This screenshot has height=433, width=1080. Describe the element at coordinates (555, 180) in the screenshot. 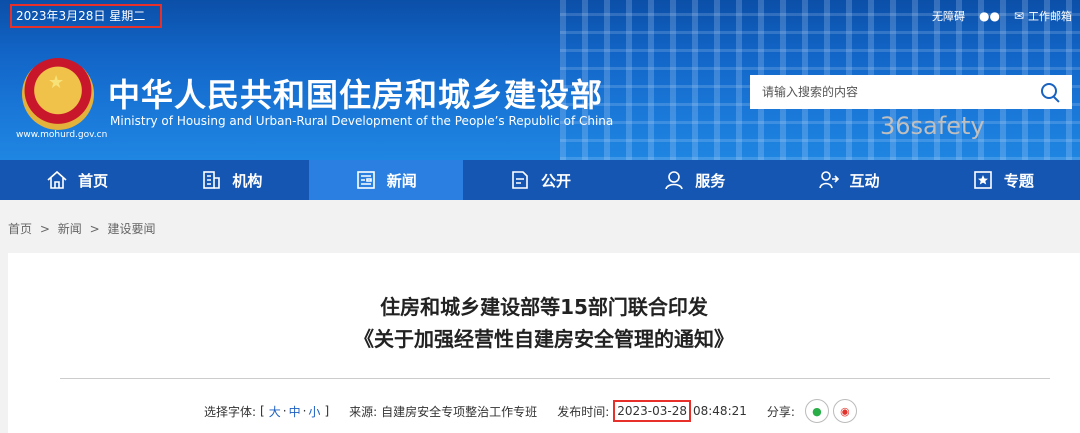

I see `nav-label-public: 公开` at that location.